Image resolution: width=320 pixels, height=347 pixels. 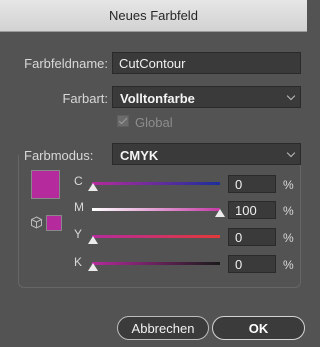 I want to click on slider-y-label: Y, so click(x=78, y=234).